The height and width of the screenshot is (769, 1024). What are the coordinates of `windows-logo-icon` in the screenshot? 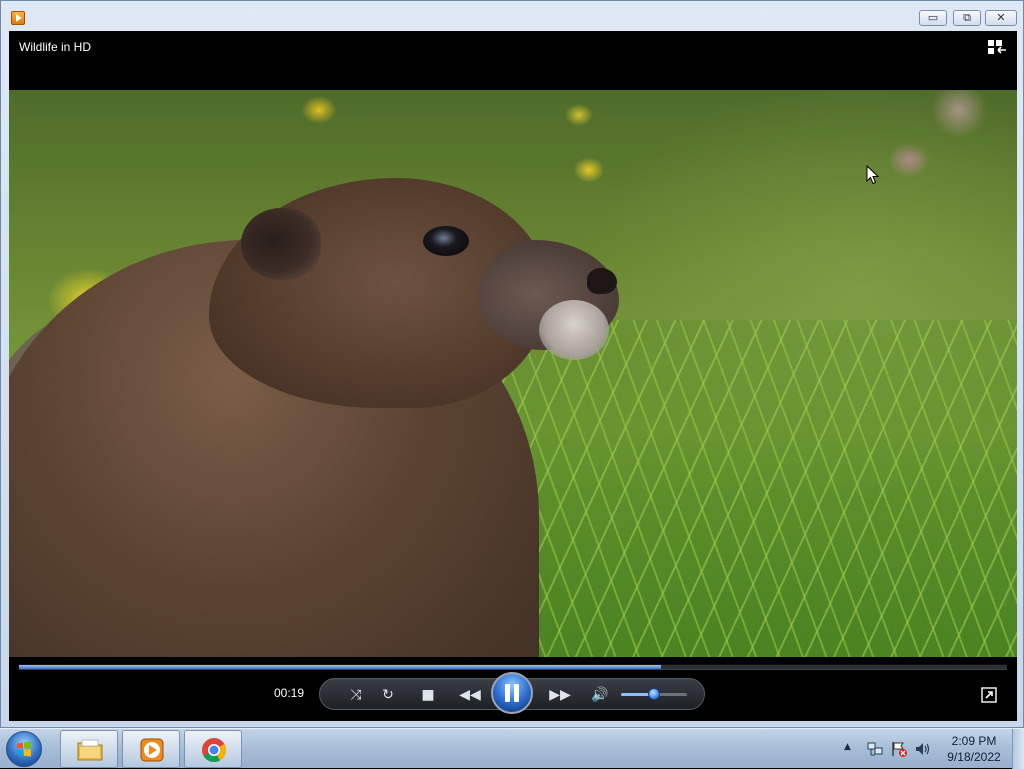 It's located at (24, 749).